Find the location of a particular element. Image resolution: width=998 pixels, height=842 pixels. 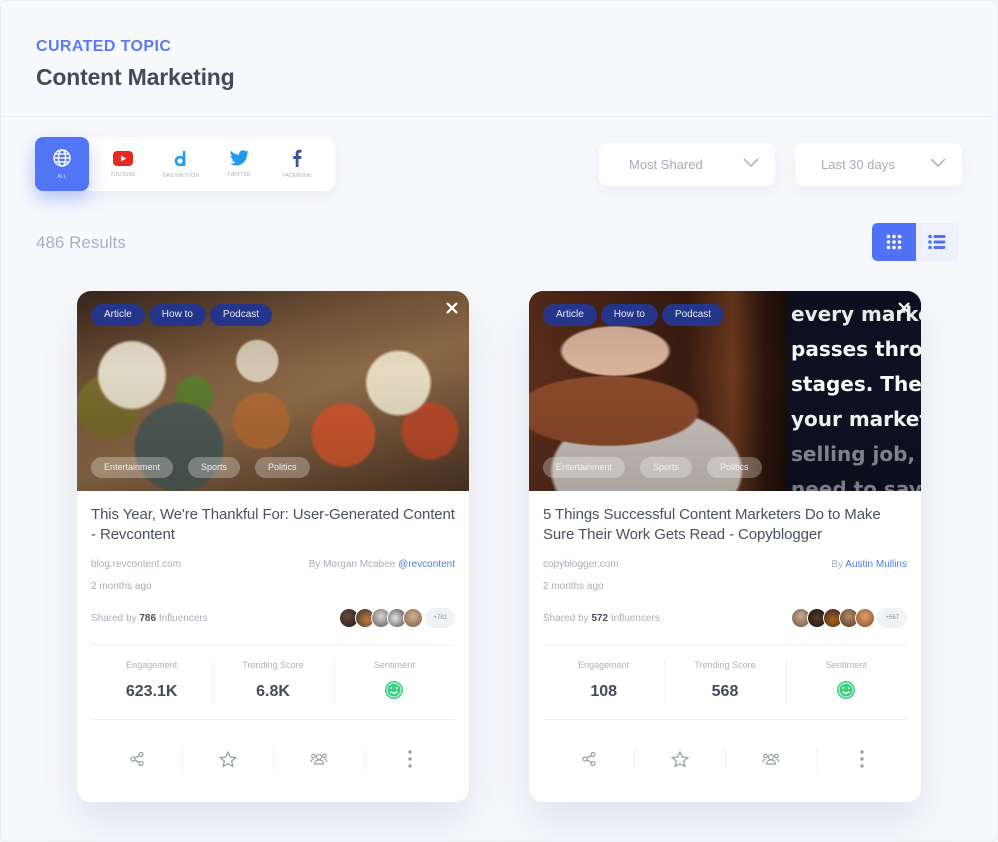

twitter-icon is located at coordinates (239, 158).